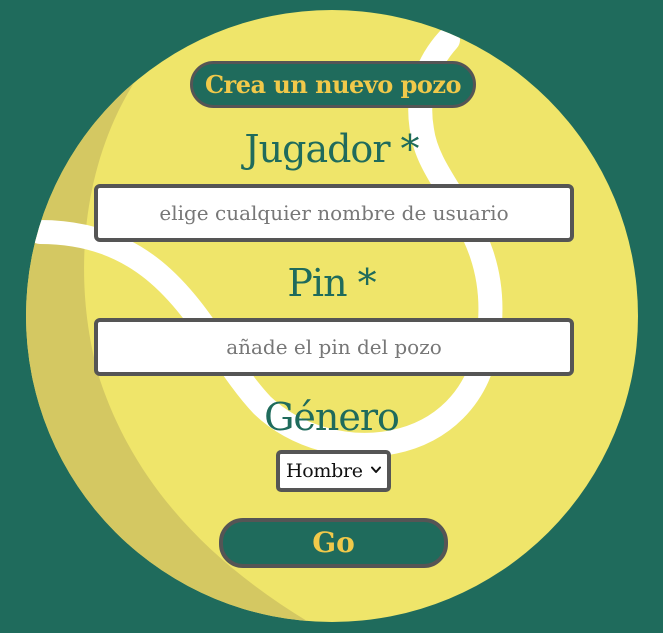  Describe the element at coordinates (331, 149) in the screenshot. I see `player-label: Jugador *` at that location.